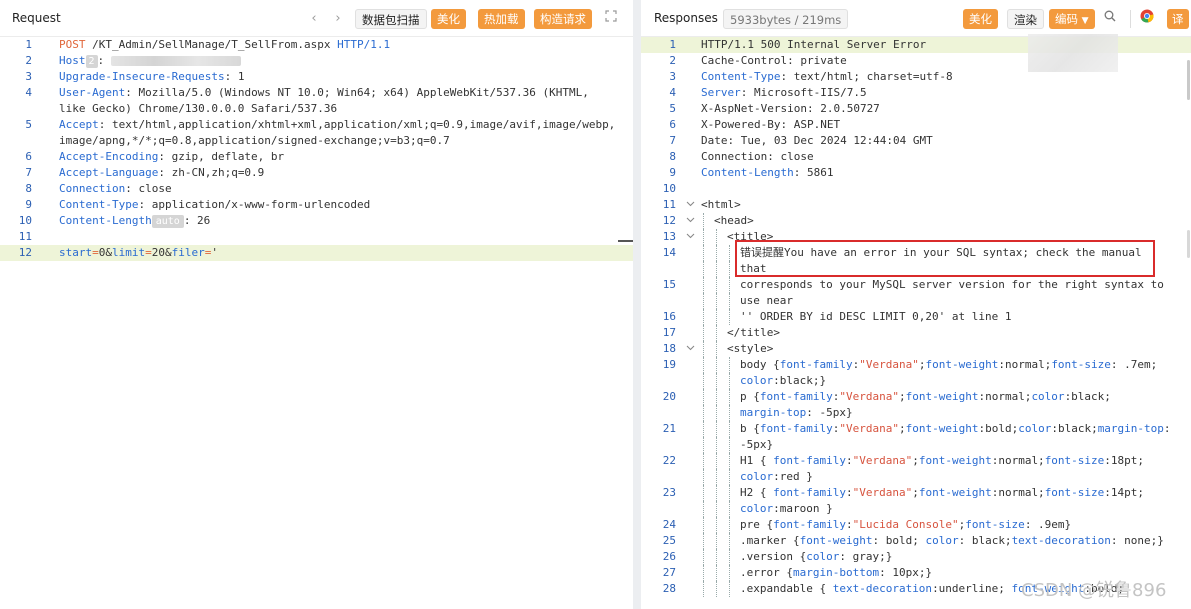 This screenshot has width=1191, height=609. Describe the element at coordinates (104, 60) in the screenshot. I see `code-token: :` at that location.